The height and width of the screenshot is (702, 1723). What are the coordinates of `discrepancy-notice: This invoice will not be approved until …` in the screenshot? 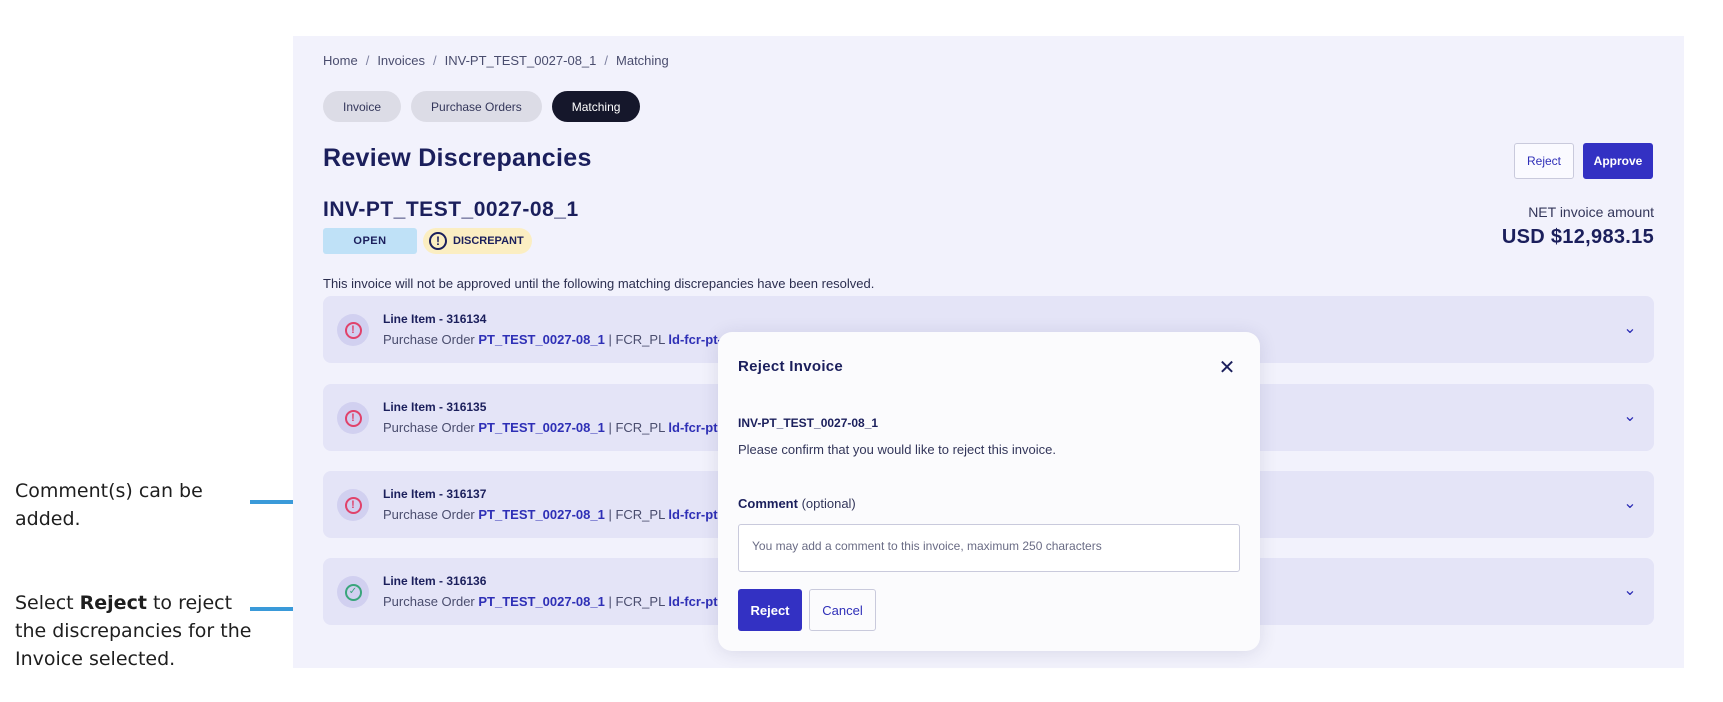 It's located at (599, 283).